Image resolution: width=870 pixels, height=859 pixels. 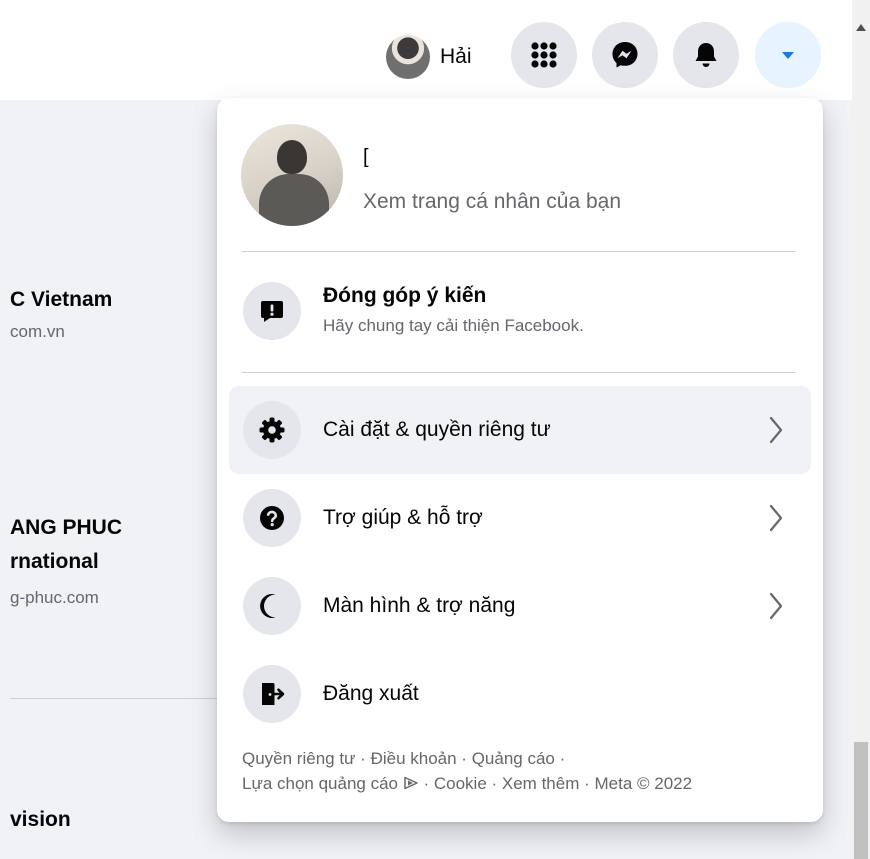 I want to click on profile-chip: Hải, so click(x=429, y=57).